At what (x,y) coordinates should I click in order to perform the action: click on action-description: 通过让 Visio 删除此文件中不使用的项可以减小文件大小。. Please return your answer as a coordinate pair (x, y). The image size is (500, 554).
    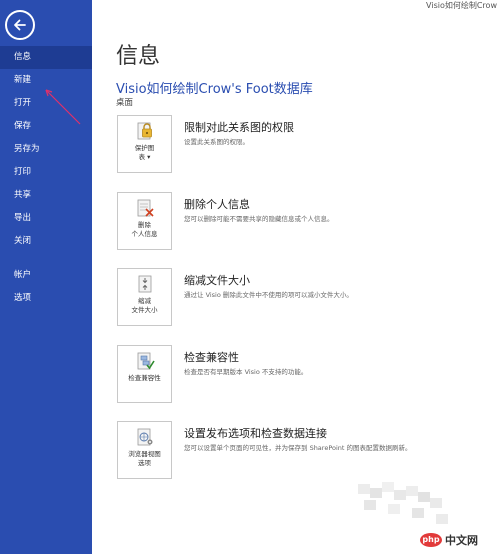
    Looking at the image, I should click on (268, 295).